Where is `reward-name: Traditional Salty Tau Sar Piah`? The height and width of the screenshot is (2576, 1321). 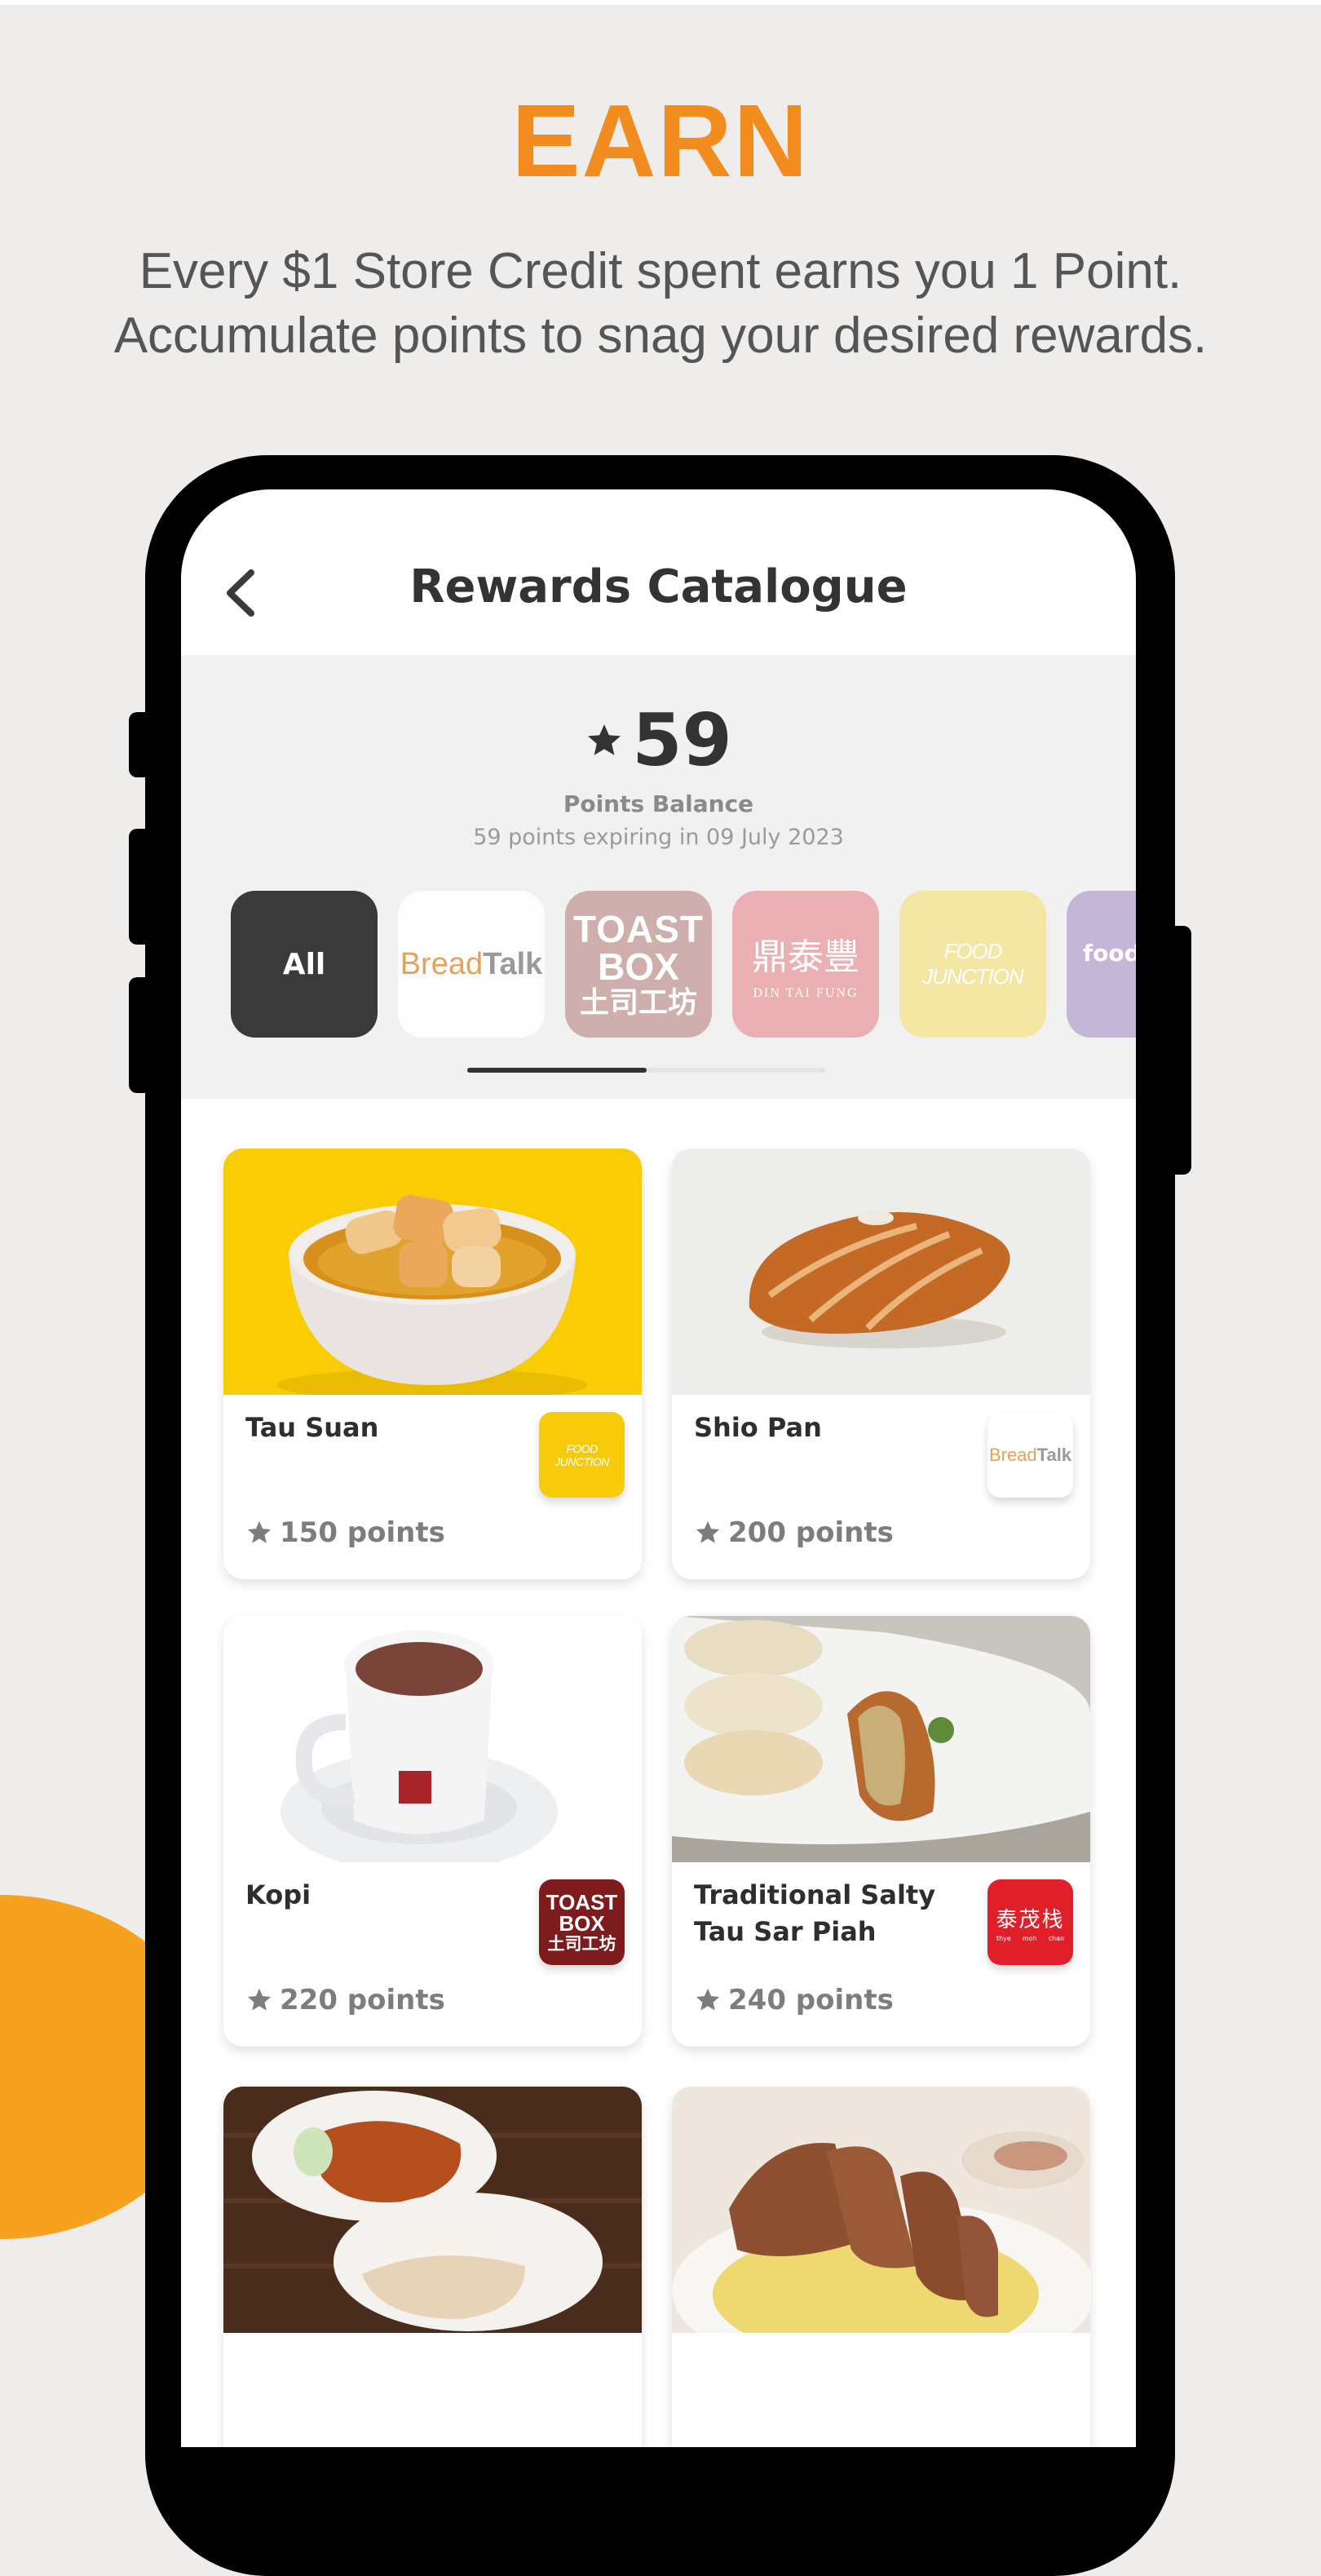
reward-name: Traditional Salty Tau Sar Piah is located at coordinates (815, 1913).